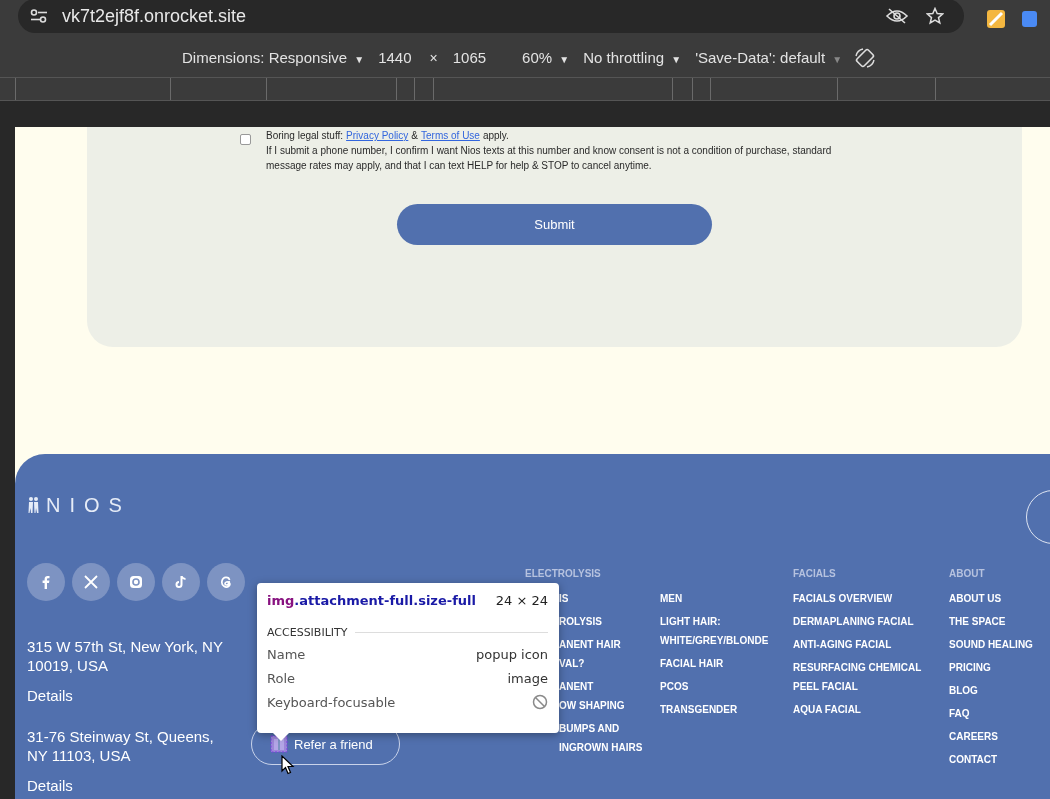 The width and height of the screenshot is (1050, 799). I want to click on footer-menu-link: BLOG, so click(991, 690).